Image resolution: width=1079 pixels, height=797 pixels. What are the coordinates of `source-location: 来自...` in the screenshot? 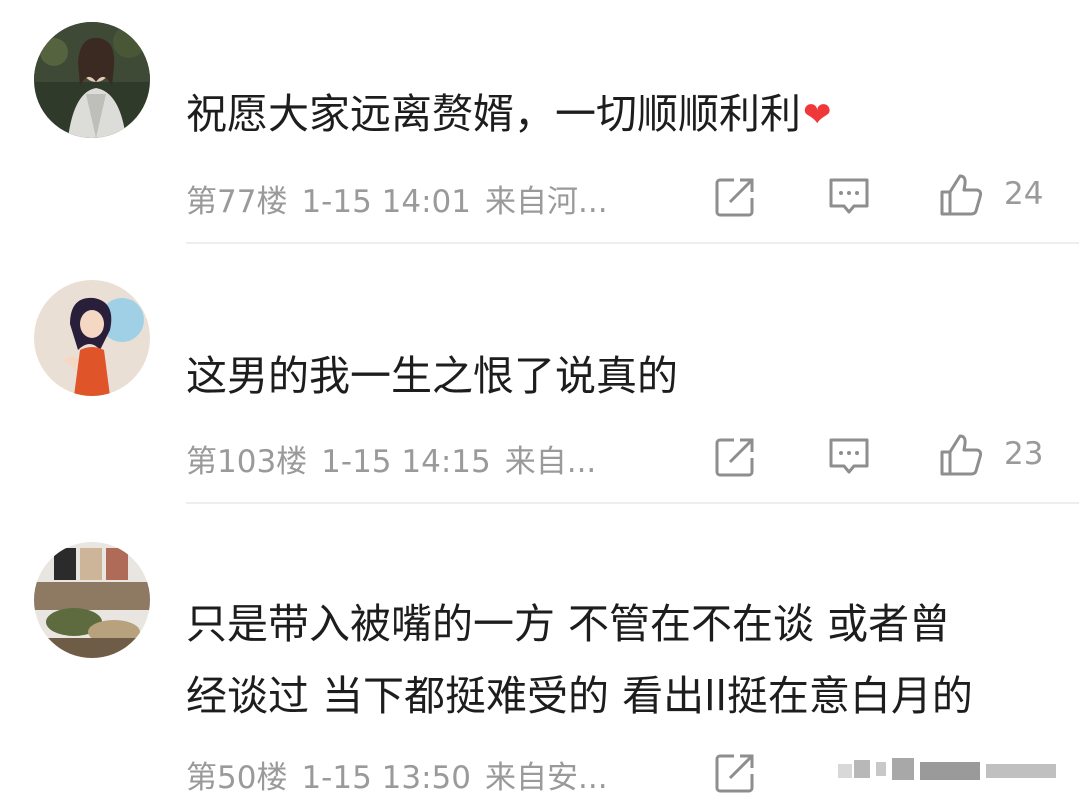 It's located at (550, 462).